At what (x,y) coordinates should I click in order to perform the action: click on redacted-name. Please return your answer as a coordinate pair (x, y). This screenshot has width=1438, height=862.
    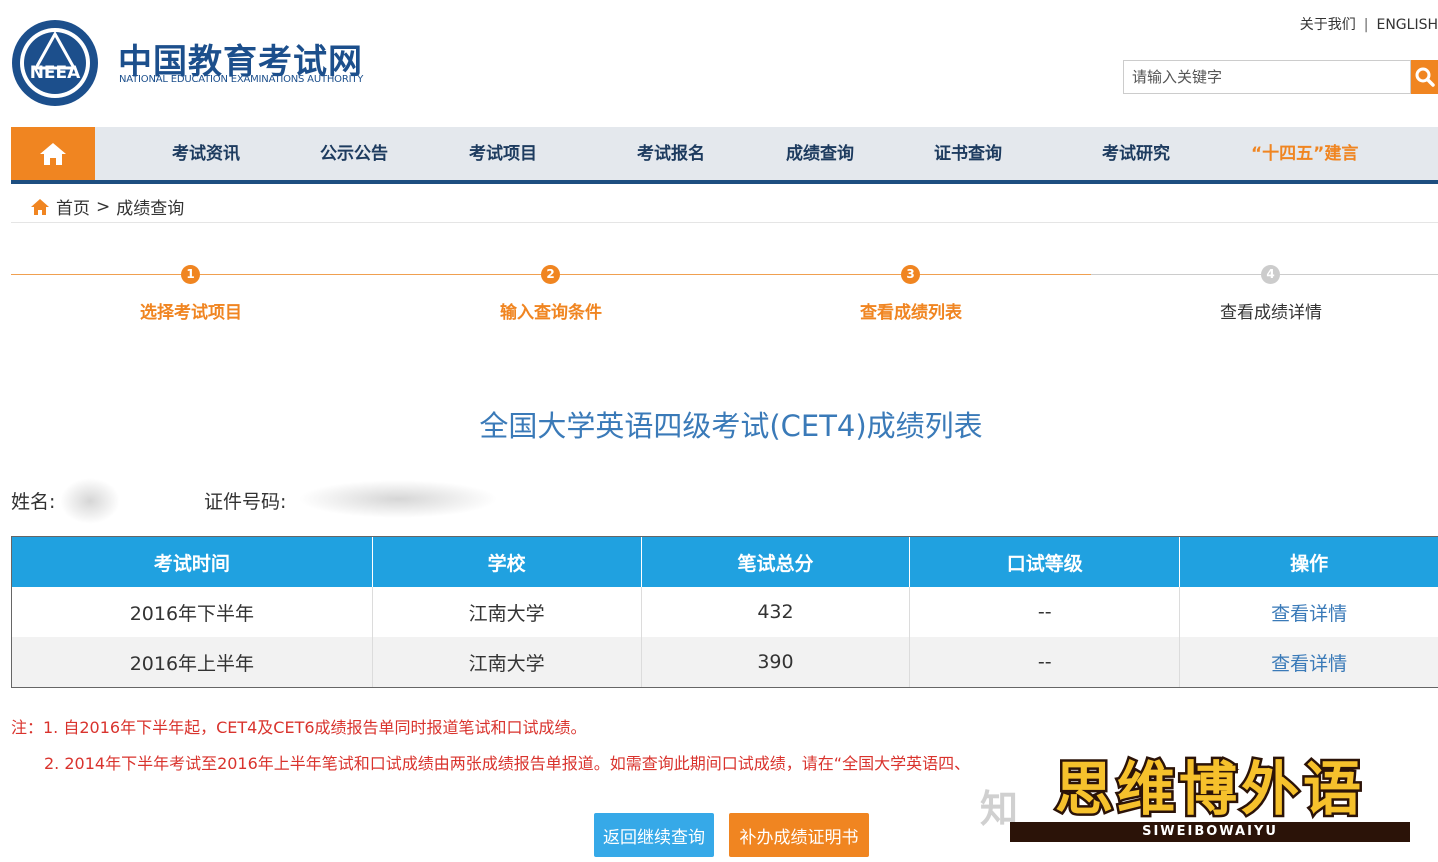
    Looking at the image, I should click on (90, 501).